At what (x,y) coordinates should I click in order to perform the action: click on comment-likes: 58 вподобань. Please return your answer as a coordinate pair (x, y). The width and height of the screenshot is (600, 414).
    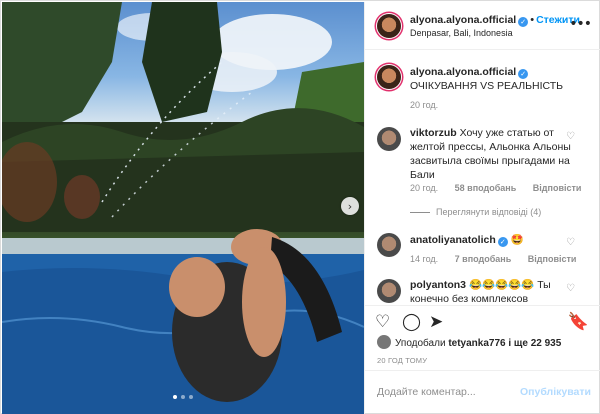
    Looking at the image, I should click on (486, 188).